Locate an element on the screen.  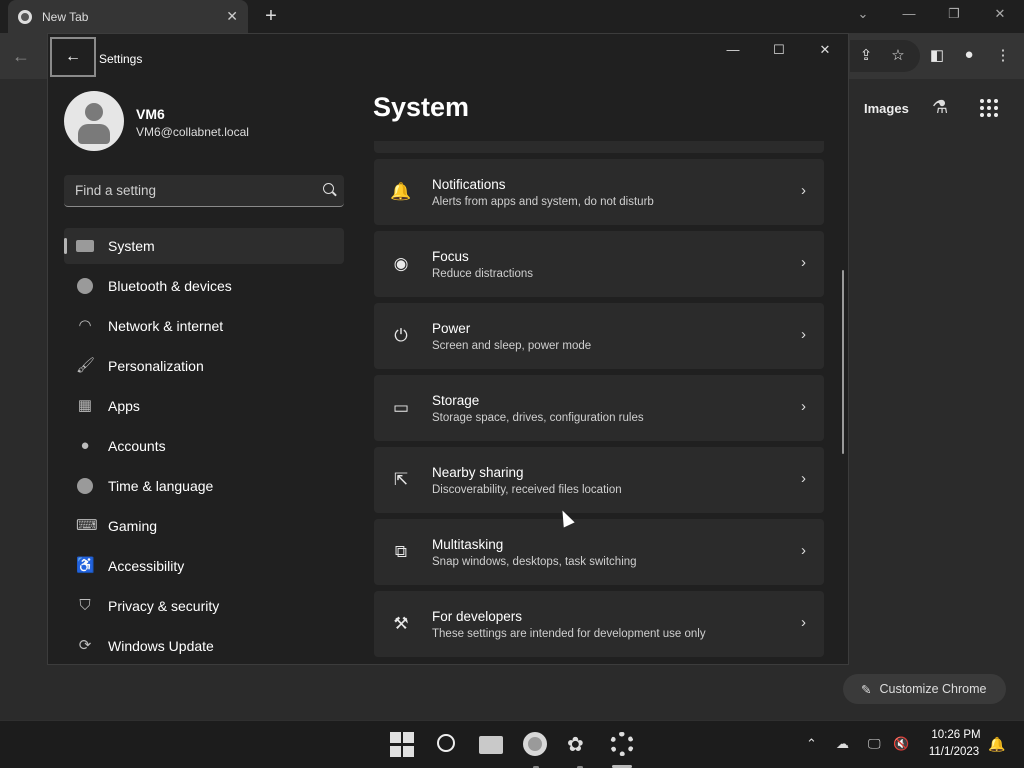
avatar is located at coordinates (94, 121).